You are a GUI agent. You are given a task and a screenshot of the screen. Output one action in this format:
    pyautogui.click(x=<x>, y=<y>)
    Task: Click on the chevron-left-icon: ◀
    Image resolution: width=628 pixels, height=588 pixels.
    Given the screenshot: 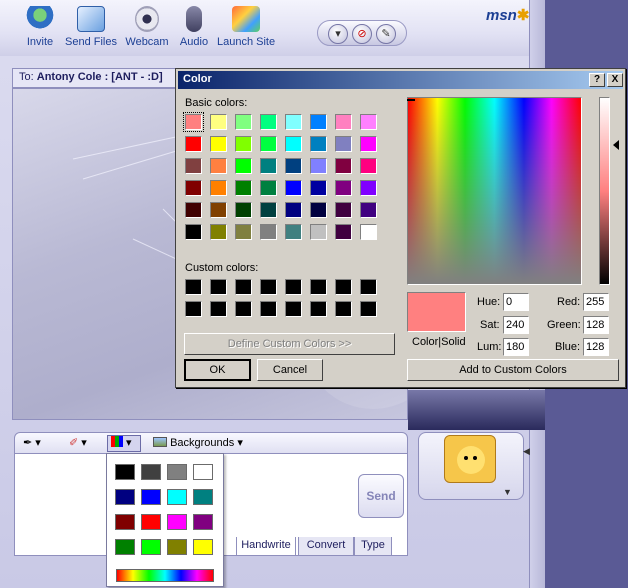 What is the action you would take?
    pyautogui.click(x=526, y=451)
    